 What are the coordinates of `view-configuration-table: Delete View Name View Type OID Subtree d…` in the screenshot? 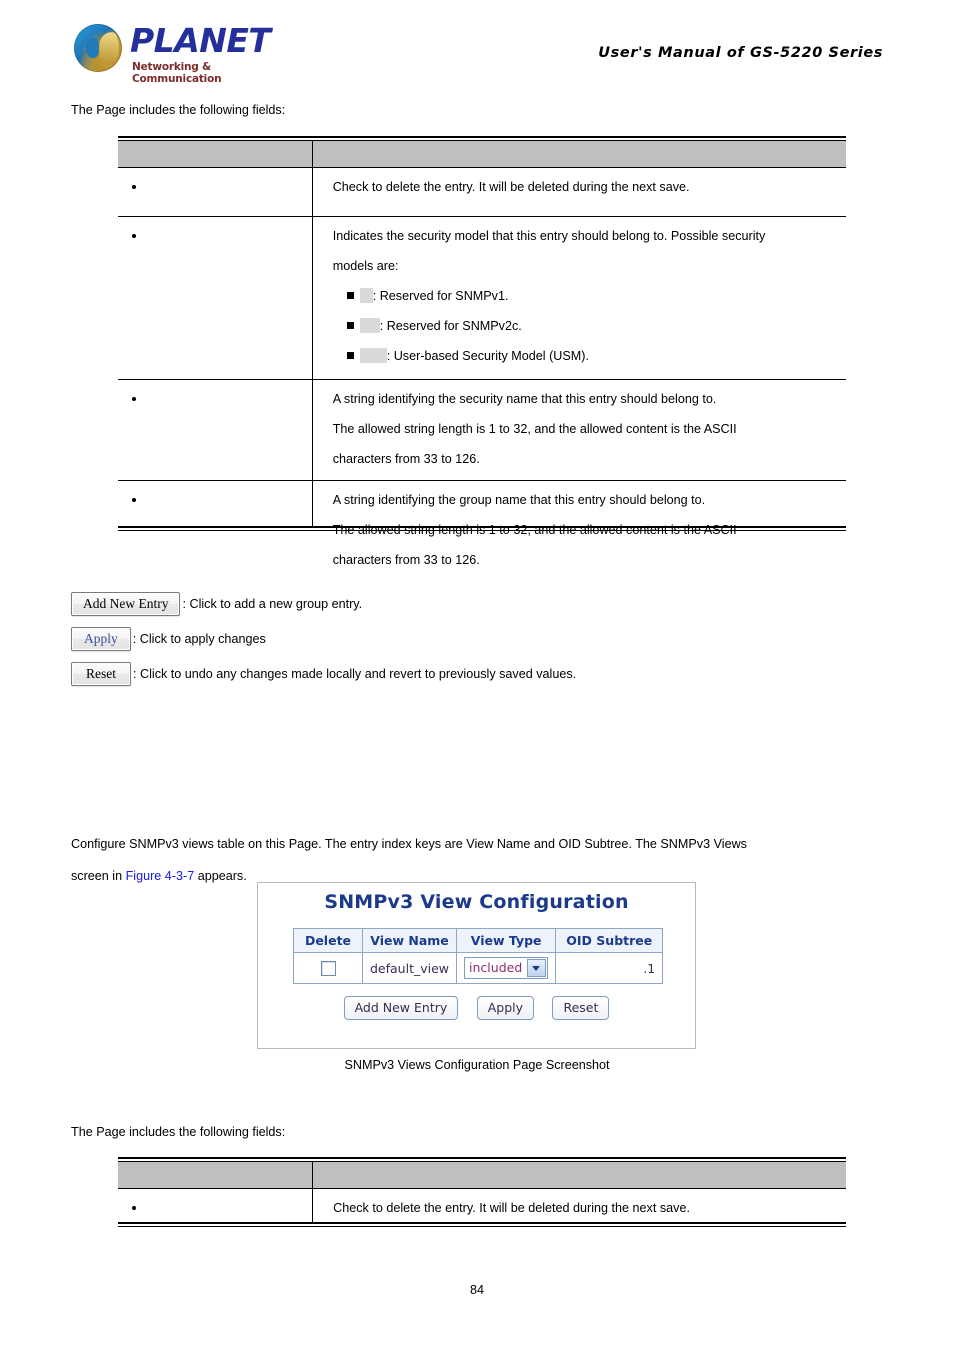 It's located at (478, 956).